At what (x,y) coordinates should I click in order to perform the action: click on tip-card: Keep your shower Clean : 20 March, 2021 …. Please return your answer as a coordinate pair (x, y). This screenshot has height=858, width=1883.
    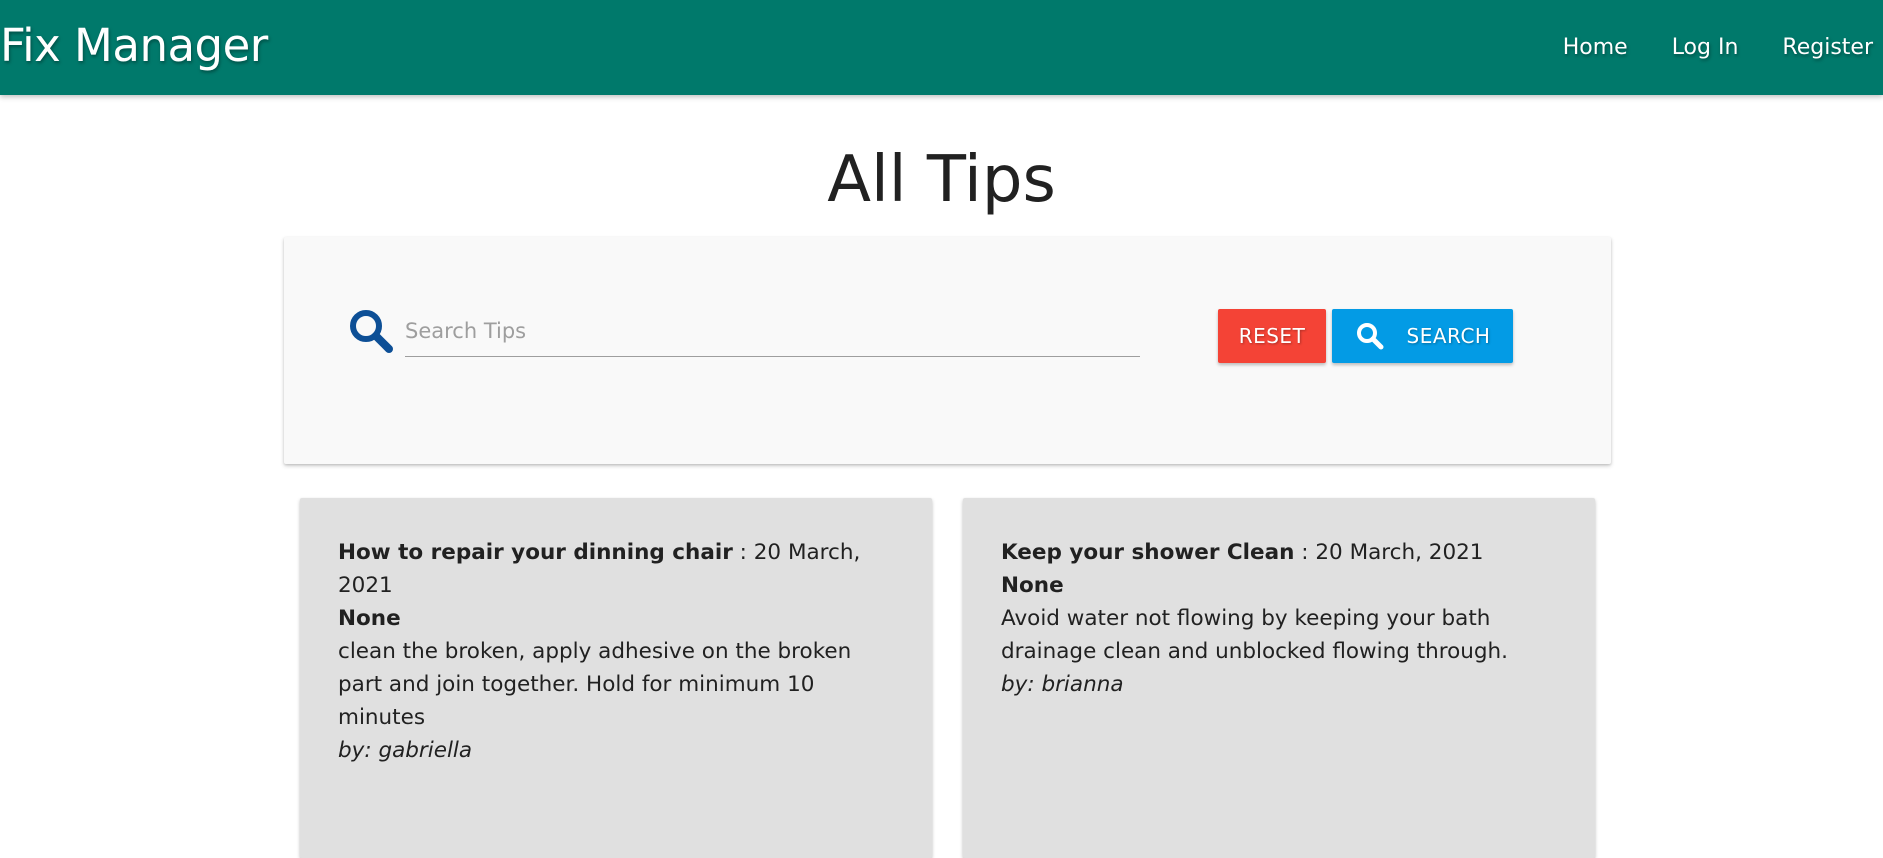
    Looking at the image, I should click on (1279, 678).